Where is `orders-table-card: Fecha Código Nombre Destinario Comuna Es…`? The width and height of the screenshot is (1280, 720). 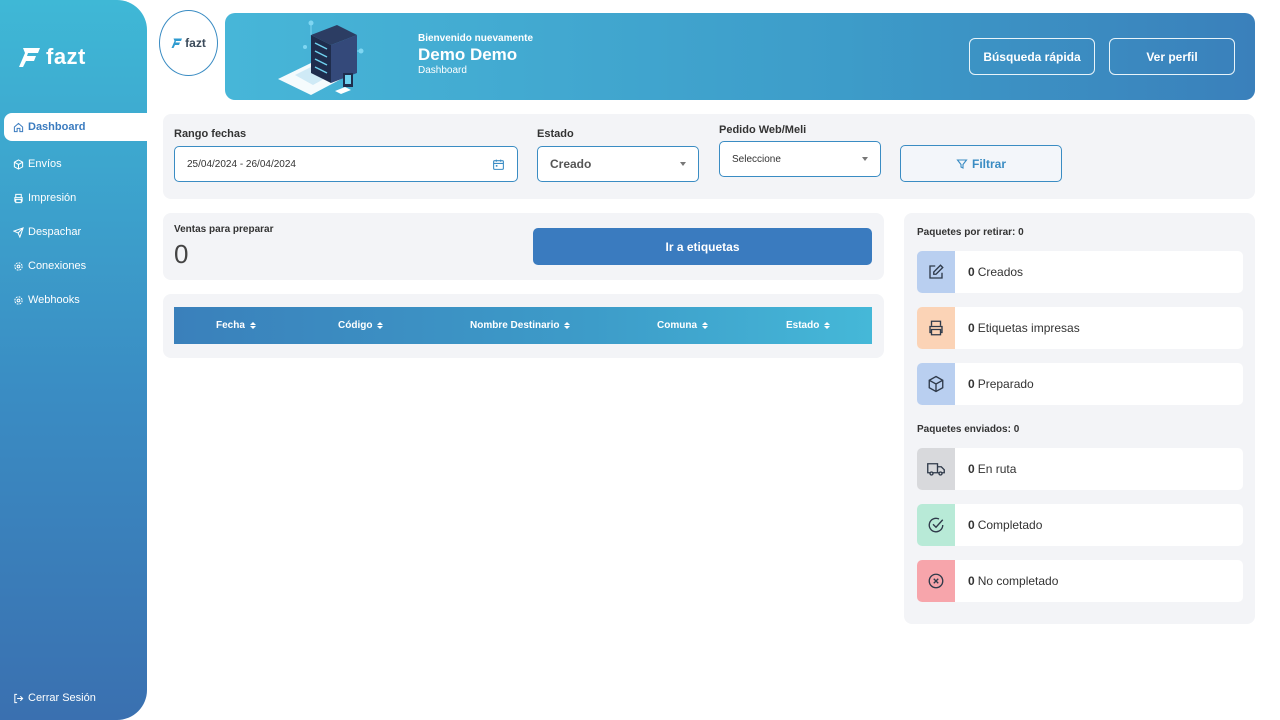
orders-table-card: Fecha Código Nombre Destinario Comuna Es… is located at coordinates (523, 326).